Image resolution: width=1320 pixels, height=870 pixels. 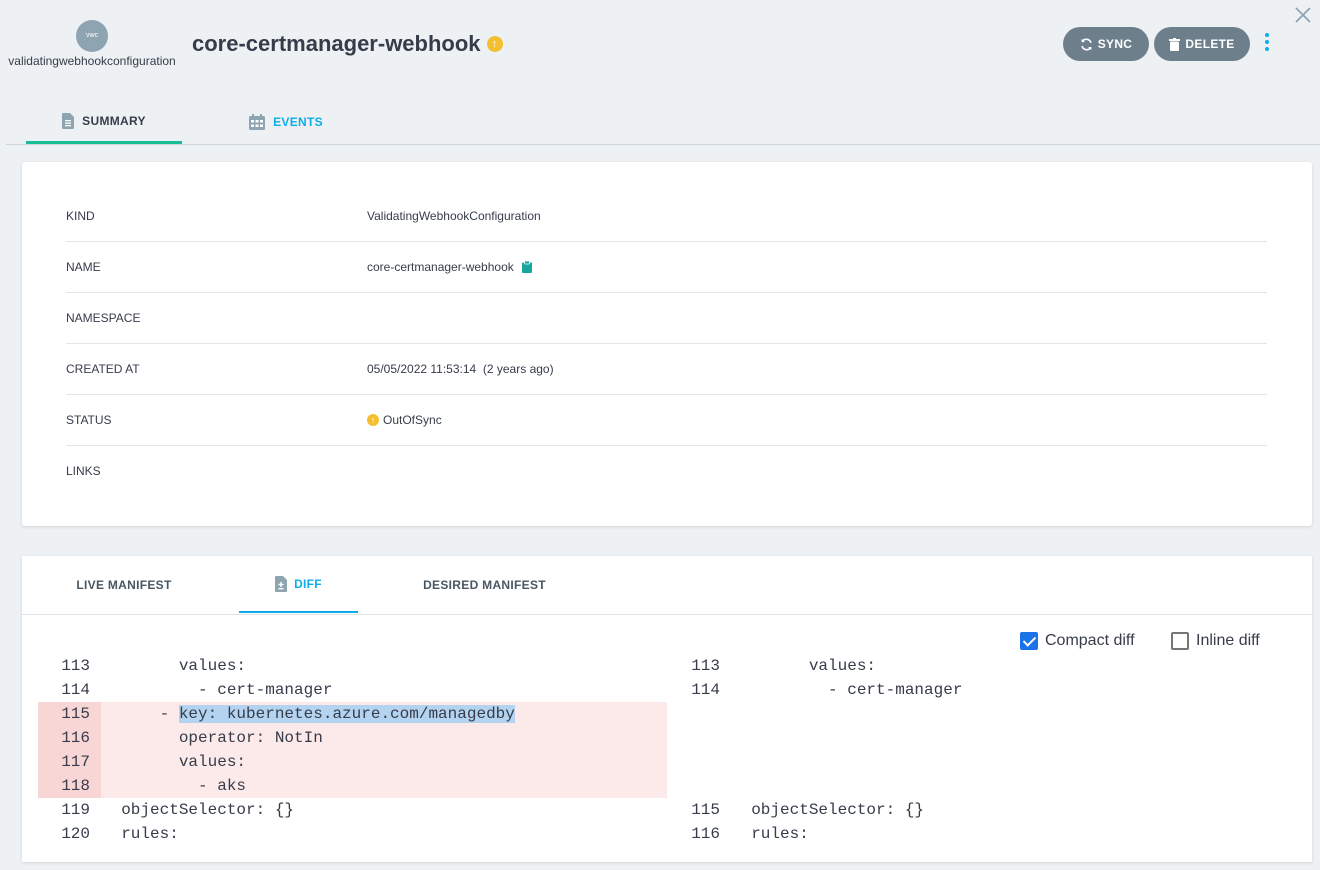 I want to click on calendar-icon, so click(x=257, y=121).